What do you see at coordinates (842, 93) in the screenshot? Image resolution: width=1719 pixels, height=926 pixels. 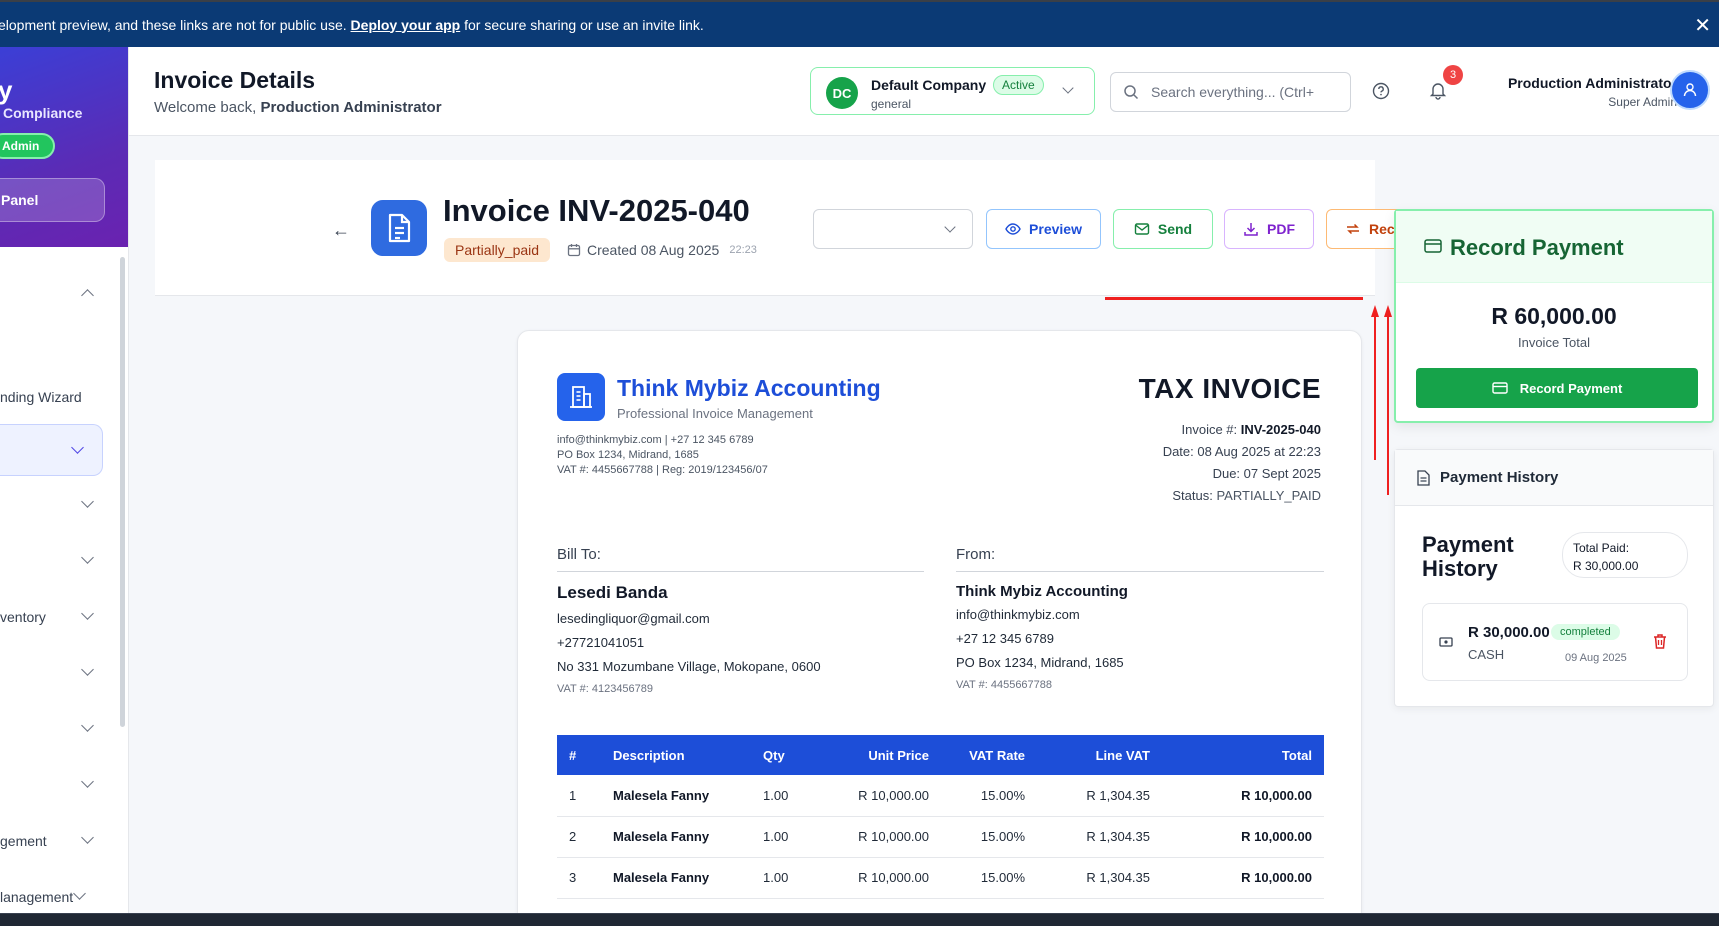 I see `company-avatar: DC` at bounding box center [842, 93].